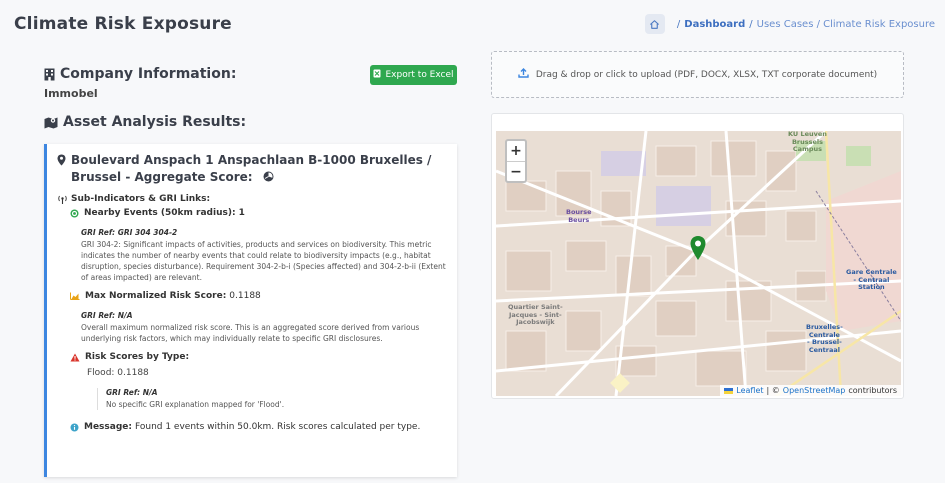 This screenshot has width=945, height=483. What do you see at coordinates (252, 357) in the screenshot?
I see `risk-by-type-row: Risk Scores by Type:` at bounding box center [252, 357].